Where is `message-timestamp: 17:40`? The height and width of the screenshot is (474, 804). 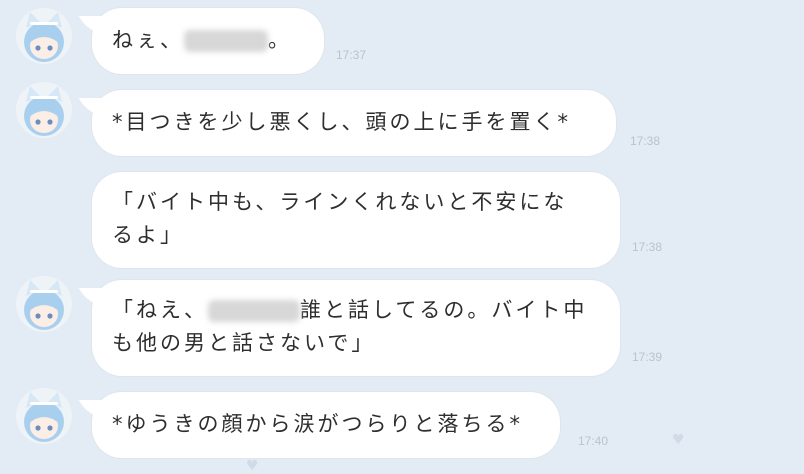 message-timestamp: 17:40 is located at coordinates (593, 441).